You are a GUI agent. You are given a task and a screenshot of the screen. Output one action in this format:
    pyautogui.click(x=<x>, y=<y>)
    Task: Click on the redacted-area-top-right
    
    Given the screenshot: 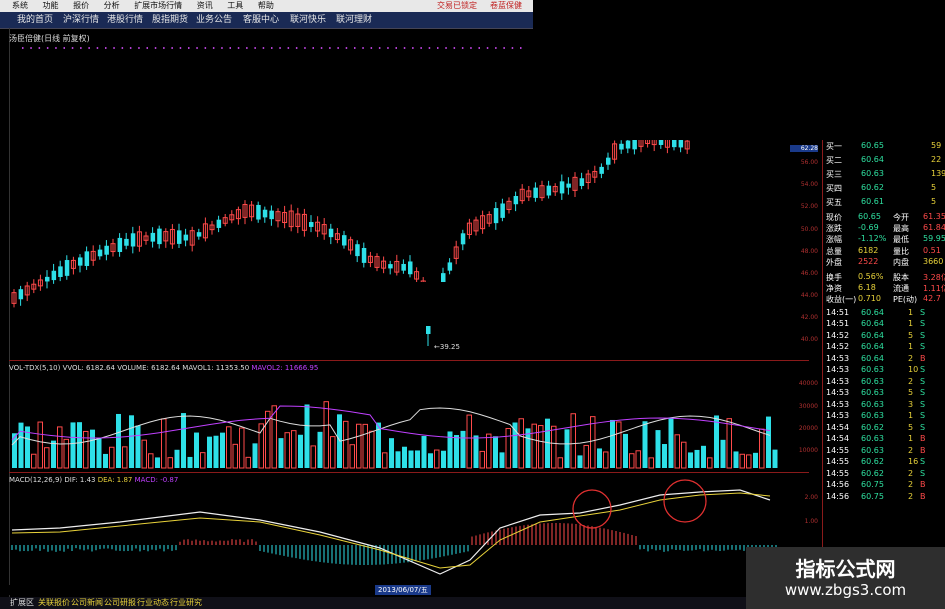 What is the action you would take?
    pyautogui.click(x=739, y=70)
    